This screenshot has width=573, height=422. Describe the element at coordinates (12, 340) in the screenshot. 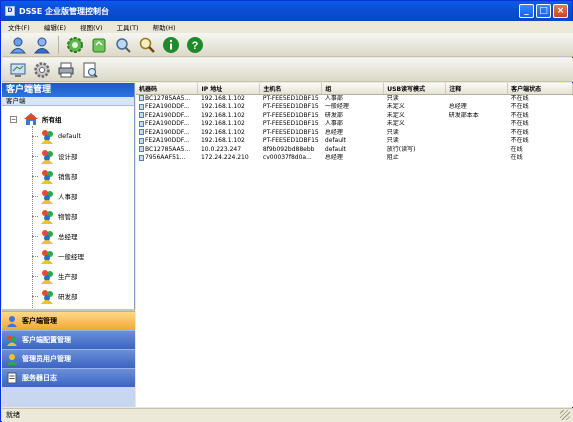

I see `client-config-icon` at that location.